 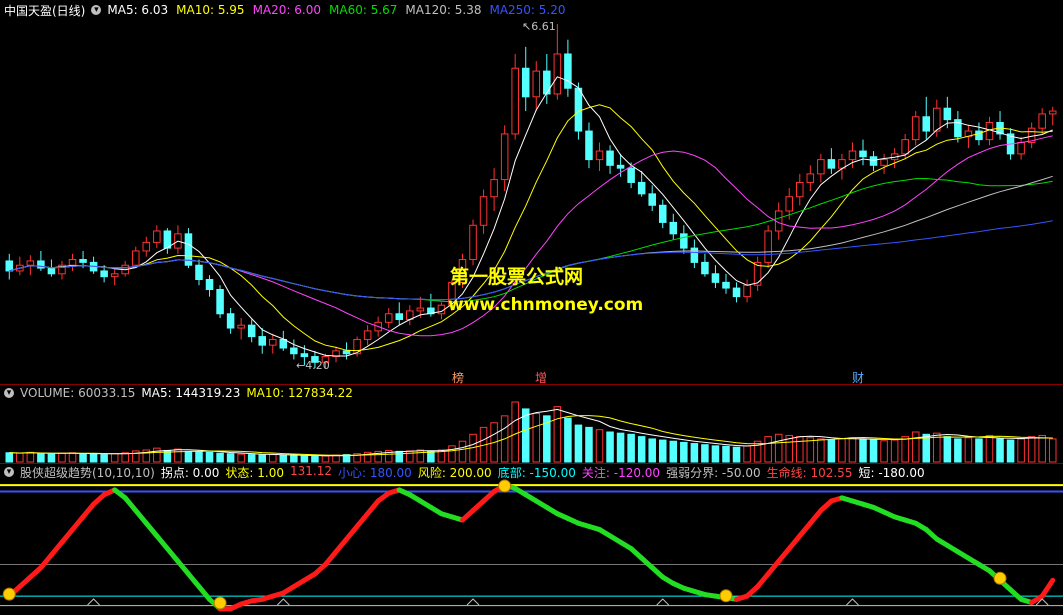 I want to click on ma-legend-item-2: MA20: 6.00, so click(x=286, y=10).